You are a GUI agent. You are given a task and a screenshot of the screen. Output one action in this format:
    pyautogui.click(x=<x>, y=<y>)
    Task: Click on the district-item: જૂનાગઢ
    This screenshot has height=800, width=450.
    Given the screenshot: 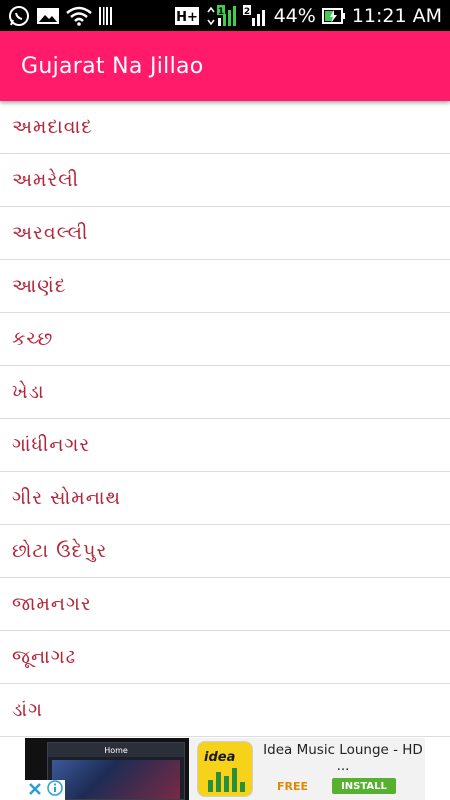 What is the action you would take?
    pyautogui.click(x=225, y=657)
    